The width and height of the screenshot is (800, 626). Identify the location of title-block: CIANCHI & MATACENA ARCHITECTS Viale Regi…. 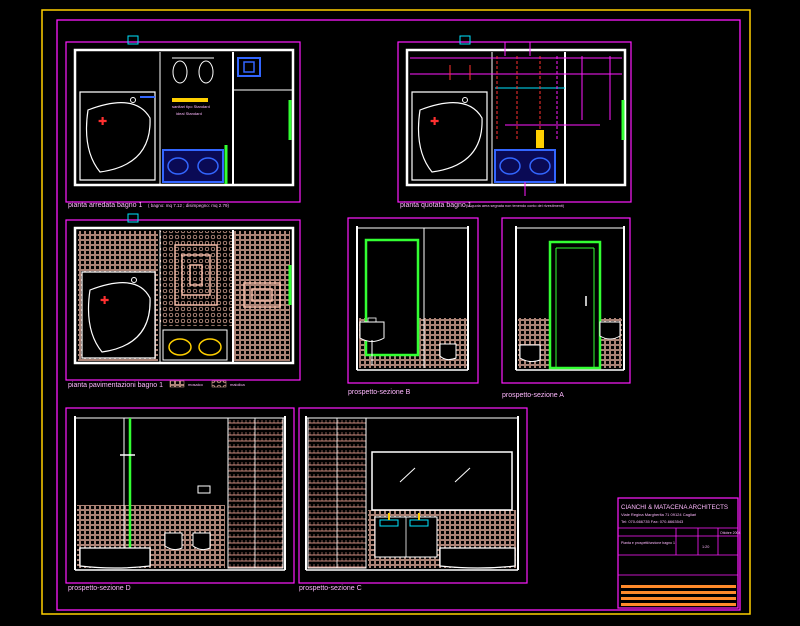
(678, 553).